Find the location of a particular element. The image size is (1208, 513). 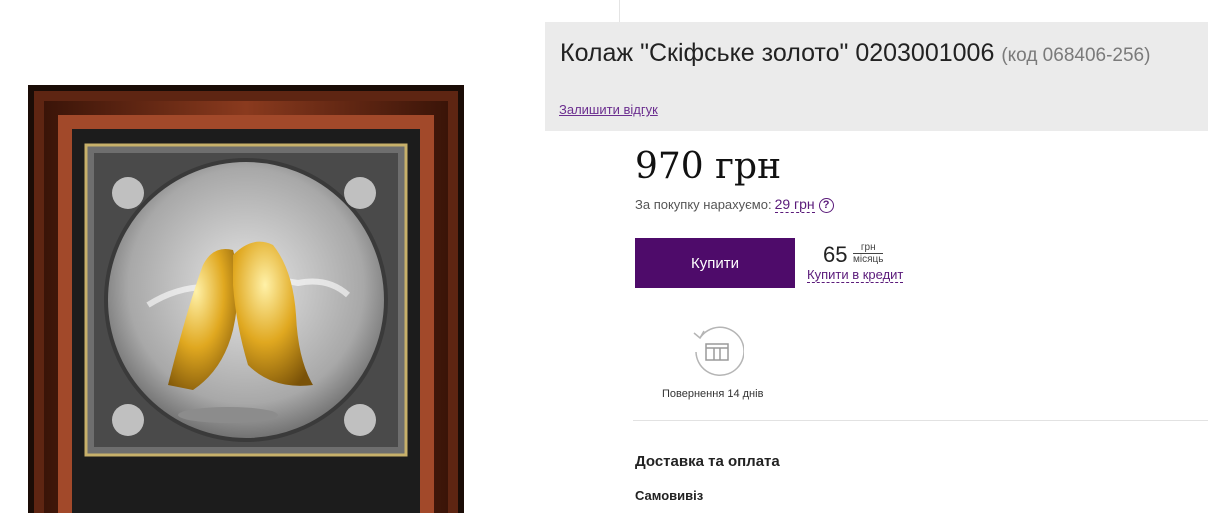

product-code: (код 068406-256) is located at coordinates (1076, 55).